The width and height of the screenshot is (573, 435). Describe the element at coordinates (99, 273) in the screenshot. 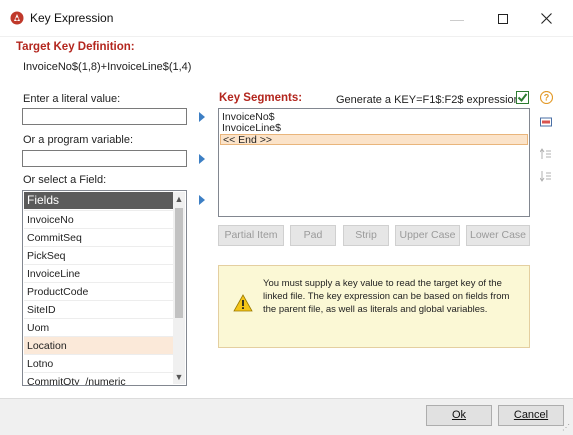

I see `field-item-invoiceline: InvoiceLine` at that location.